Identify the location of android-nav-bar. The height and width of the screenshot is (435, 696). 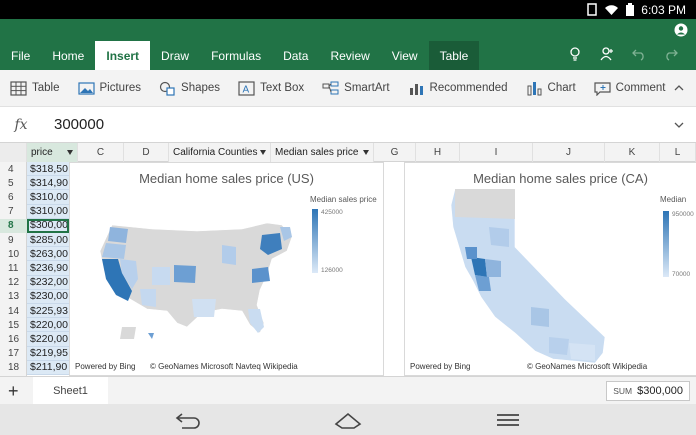
(348, 419).